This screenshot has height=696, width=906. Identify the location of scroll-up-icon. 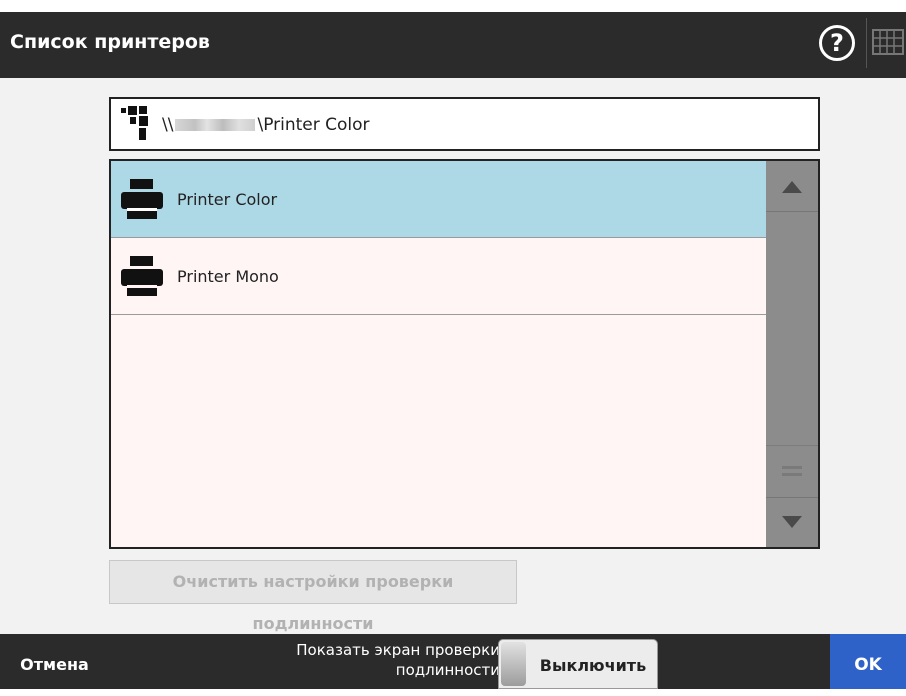
(792, 186).